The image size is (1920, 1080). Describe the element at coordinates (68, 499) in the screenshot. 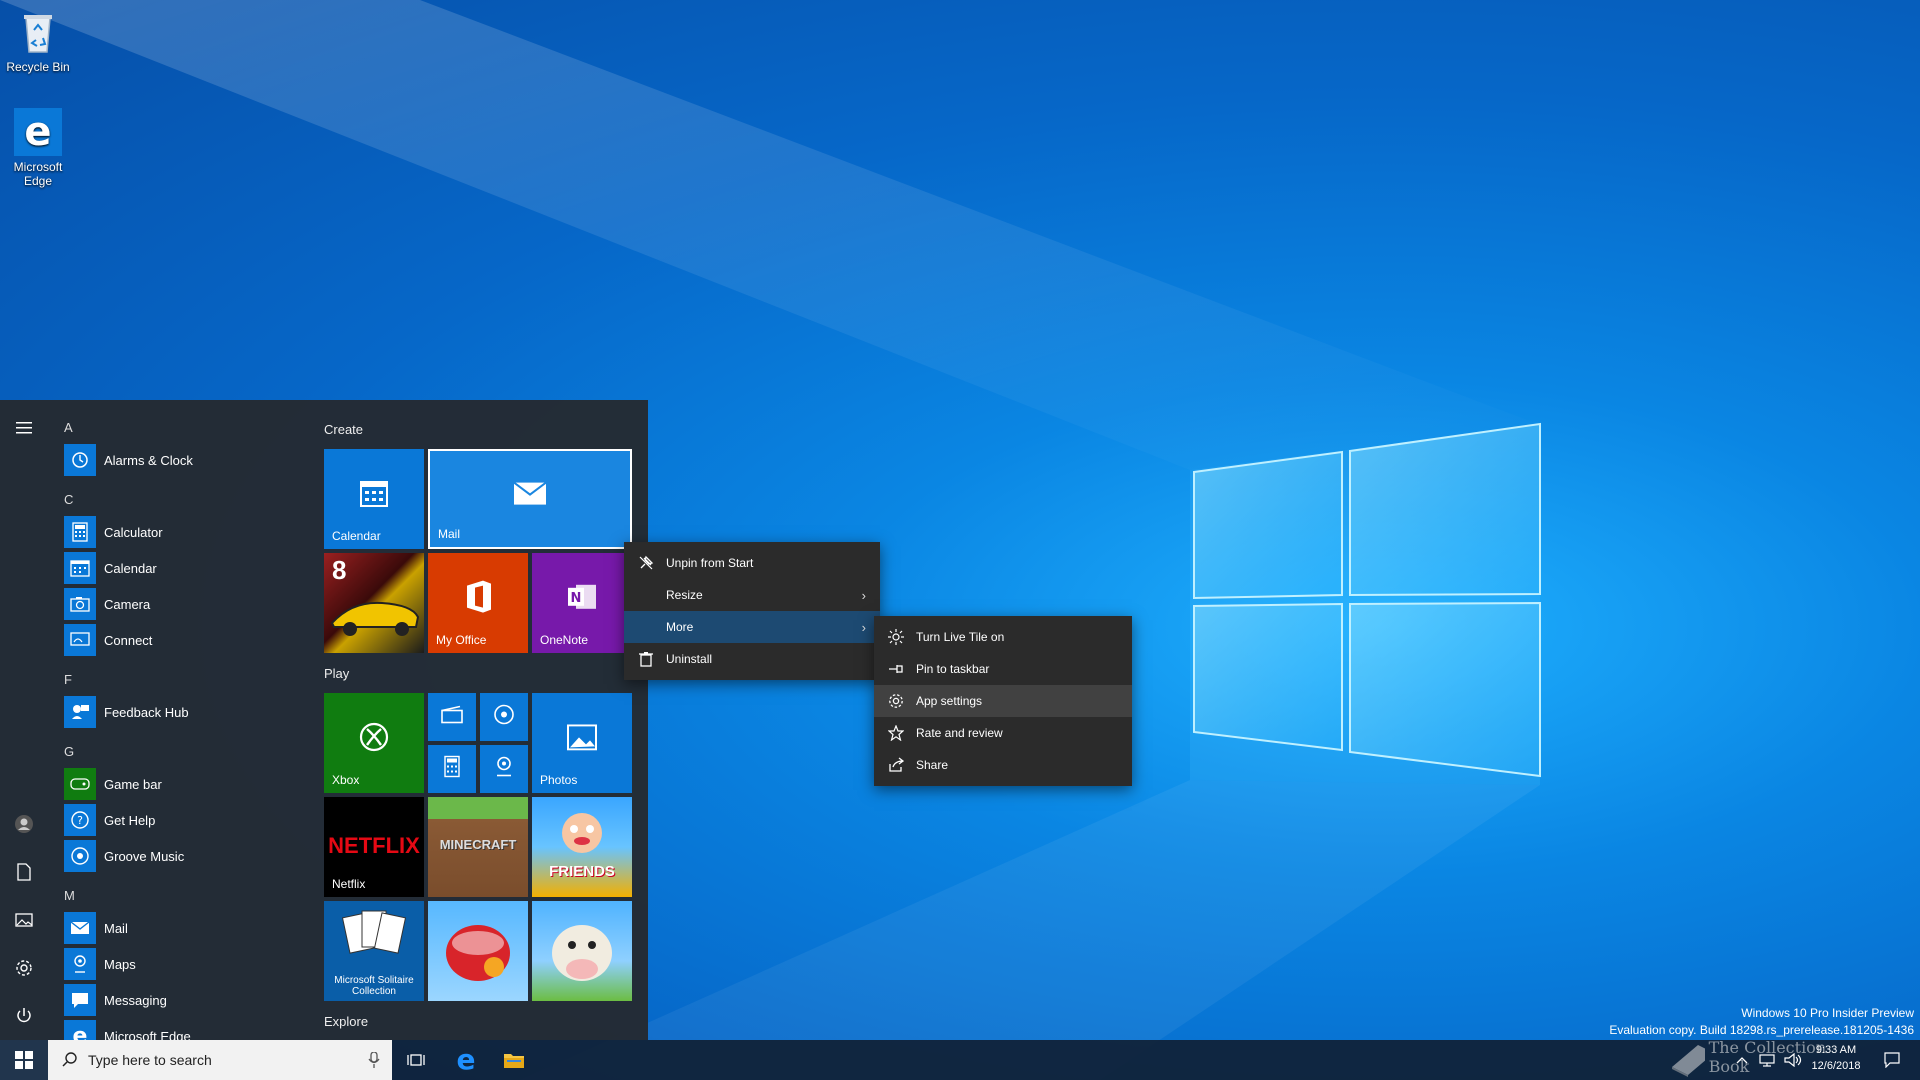

I see `letter-header-c: C` at that location.